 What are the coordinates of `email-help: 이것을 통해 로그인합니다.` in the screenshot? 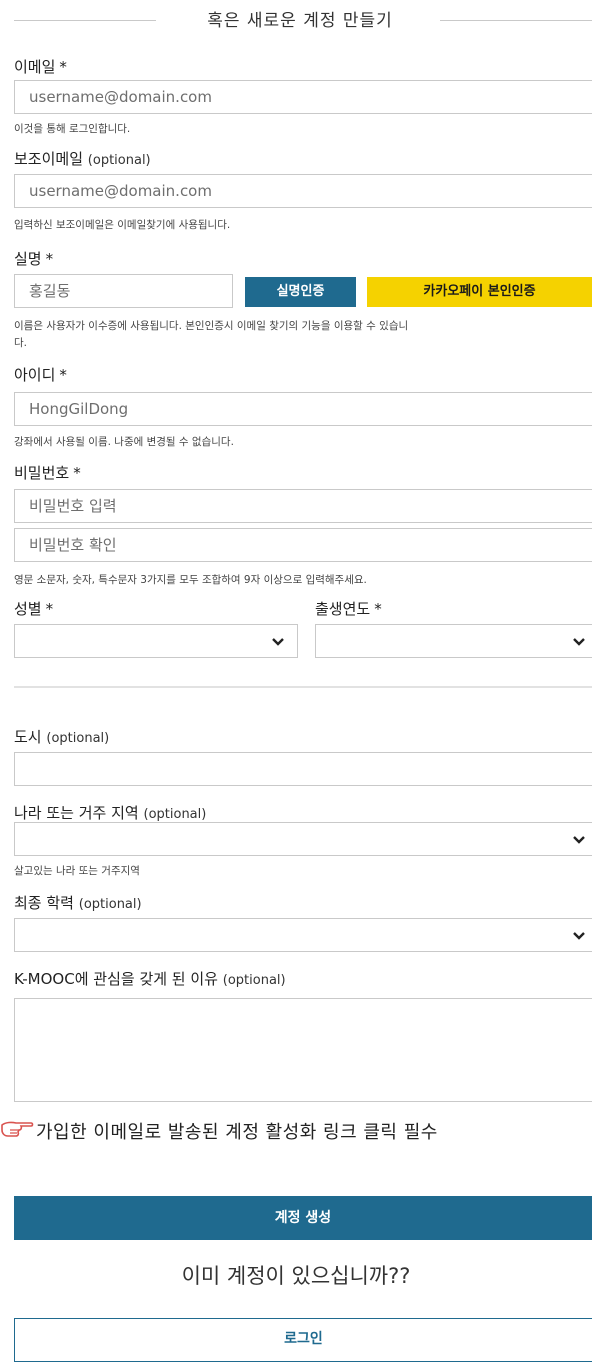 It's located at (72, 129).